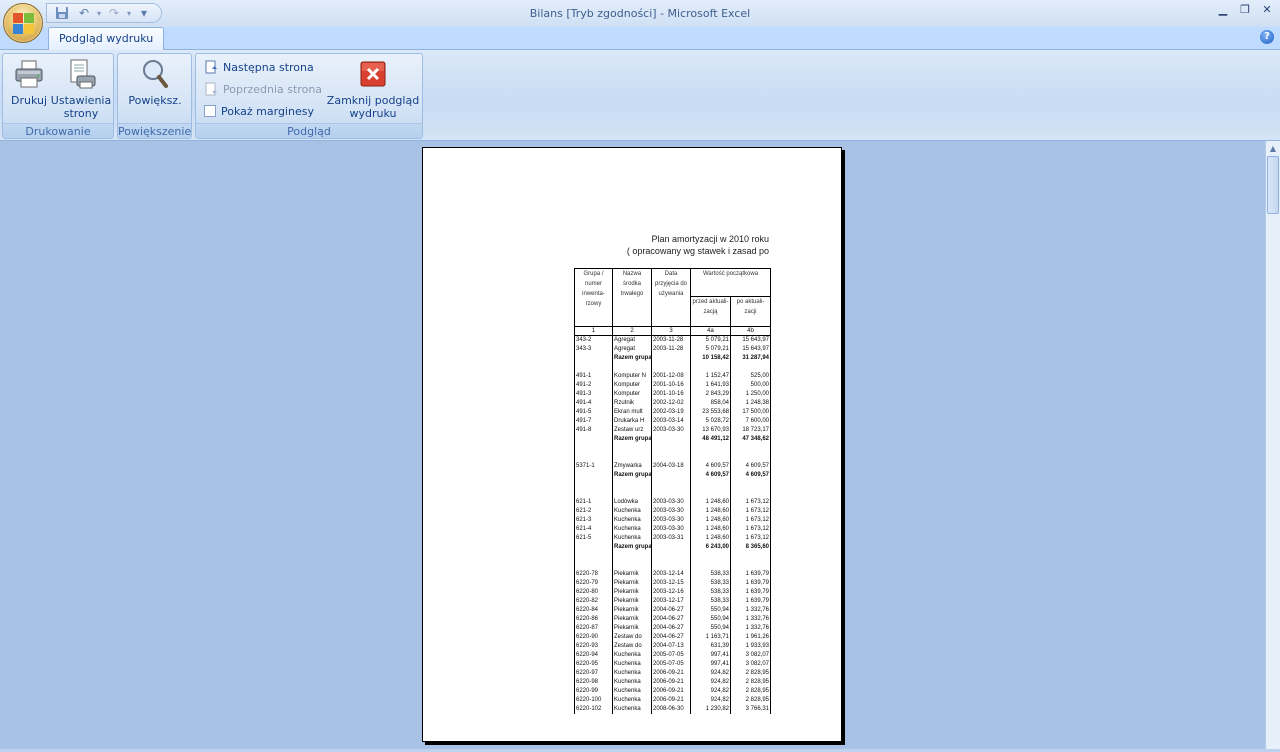 The image size is (1280, 752). What do you see at coordinates (632, 412) in the screenshot?
I see `cell-asset-name: Ekran mult` at bounding box center [632, 412].